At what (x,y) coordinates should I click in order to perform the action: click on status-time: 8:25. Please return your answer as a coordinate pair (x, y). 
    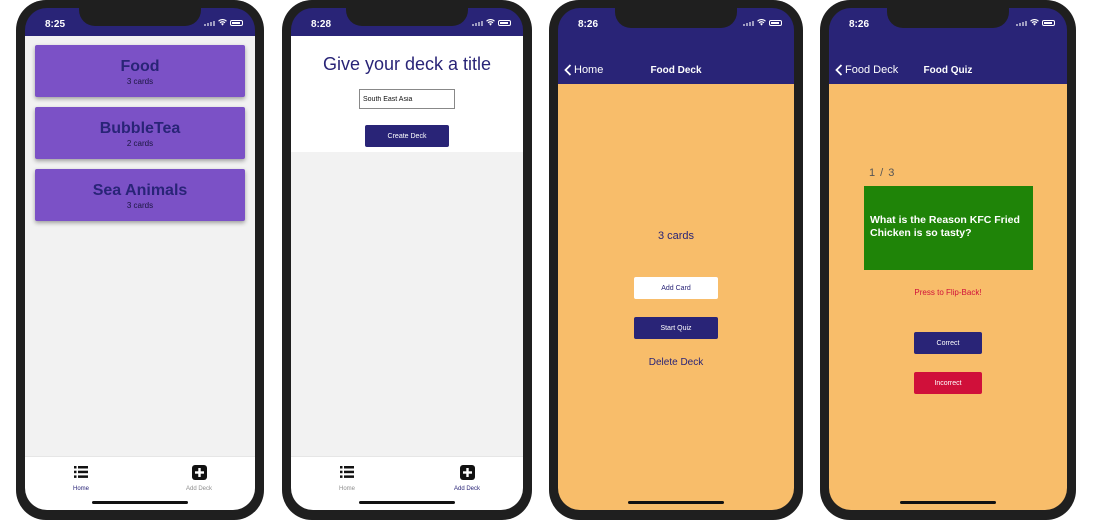
    Looking at the image, I should click on (55, 24).